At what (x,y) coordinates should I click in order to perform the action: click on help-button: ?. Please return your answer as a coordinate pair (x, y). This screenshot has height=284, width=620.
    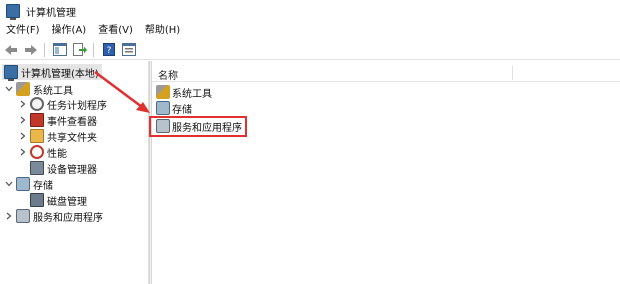
    Looking at the image, I should click on (109, 50).